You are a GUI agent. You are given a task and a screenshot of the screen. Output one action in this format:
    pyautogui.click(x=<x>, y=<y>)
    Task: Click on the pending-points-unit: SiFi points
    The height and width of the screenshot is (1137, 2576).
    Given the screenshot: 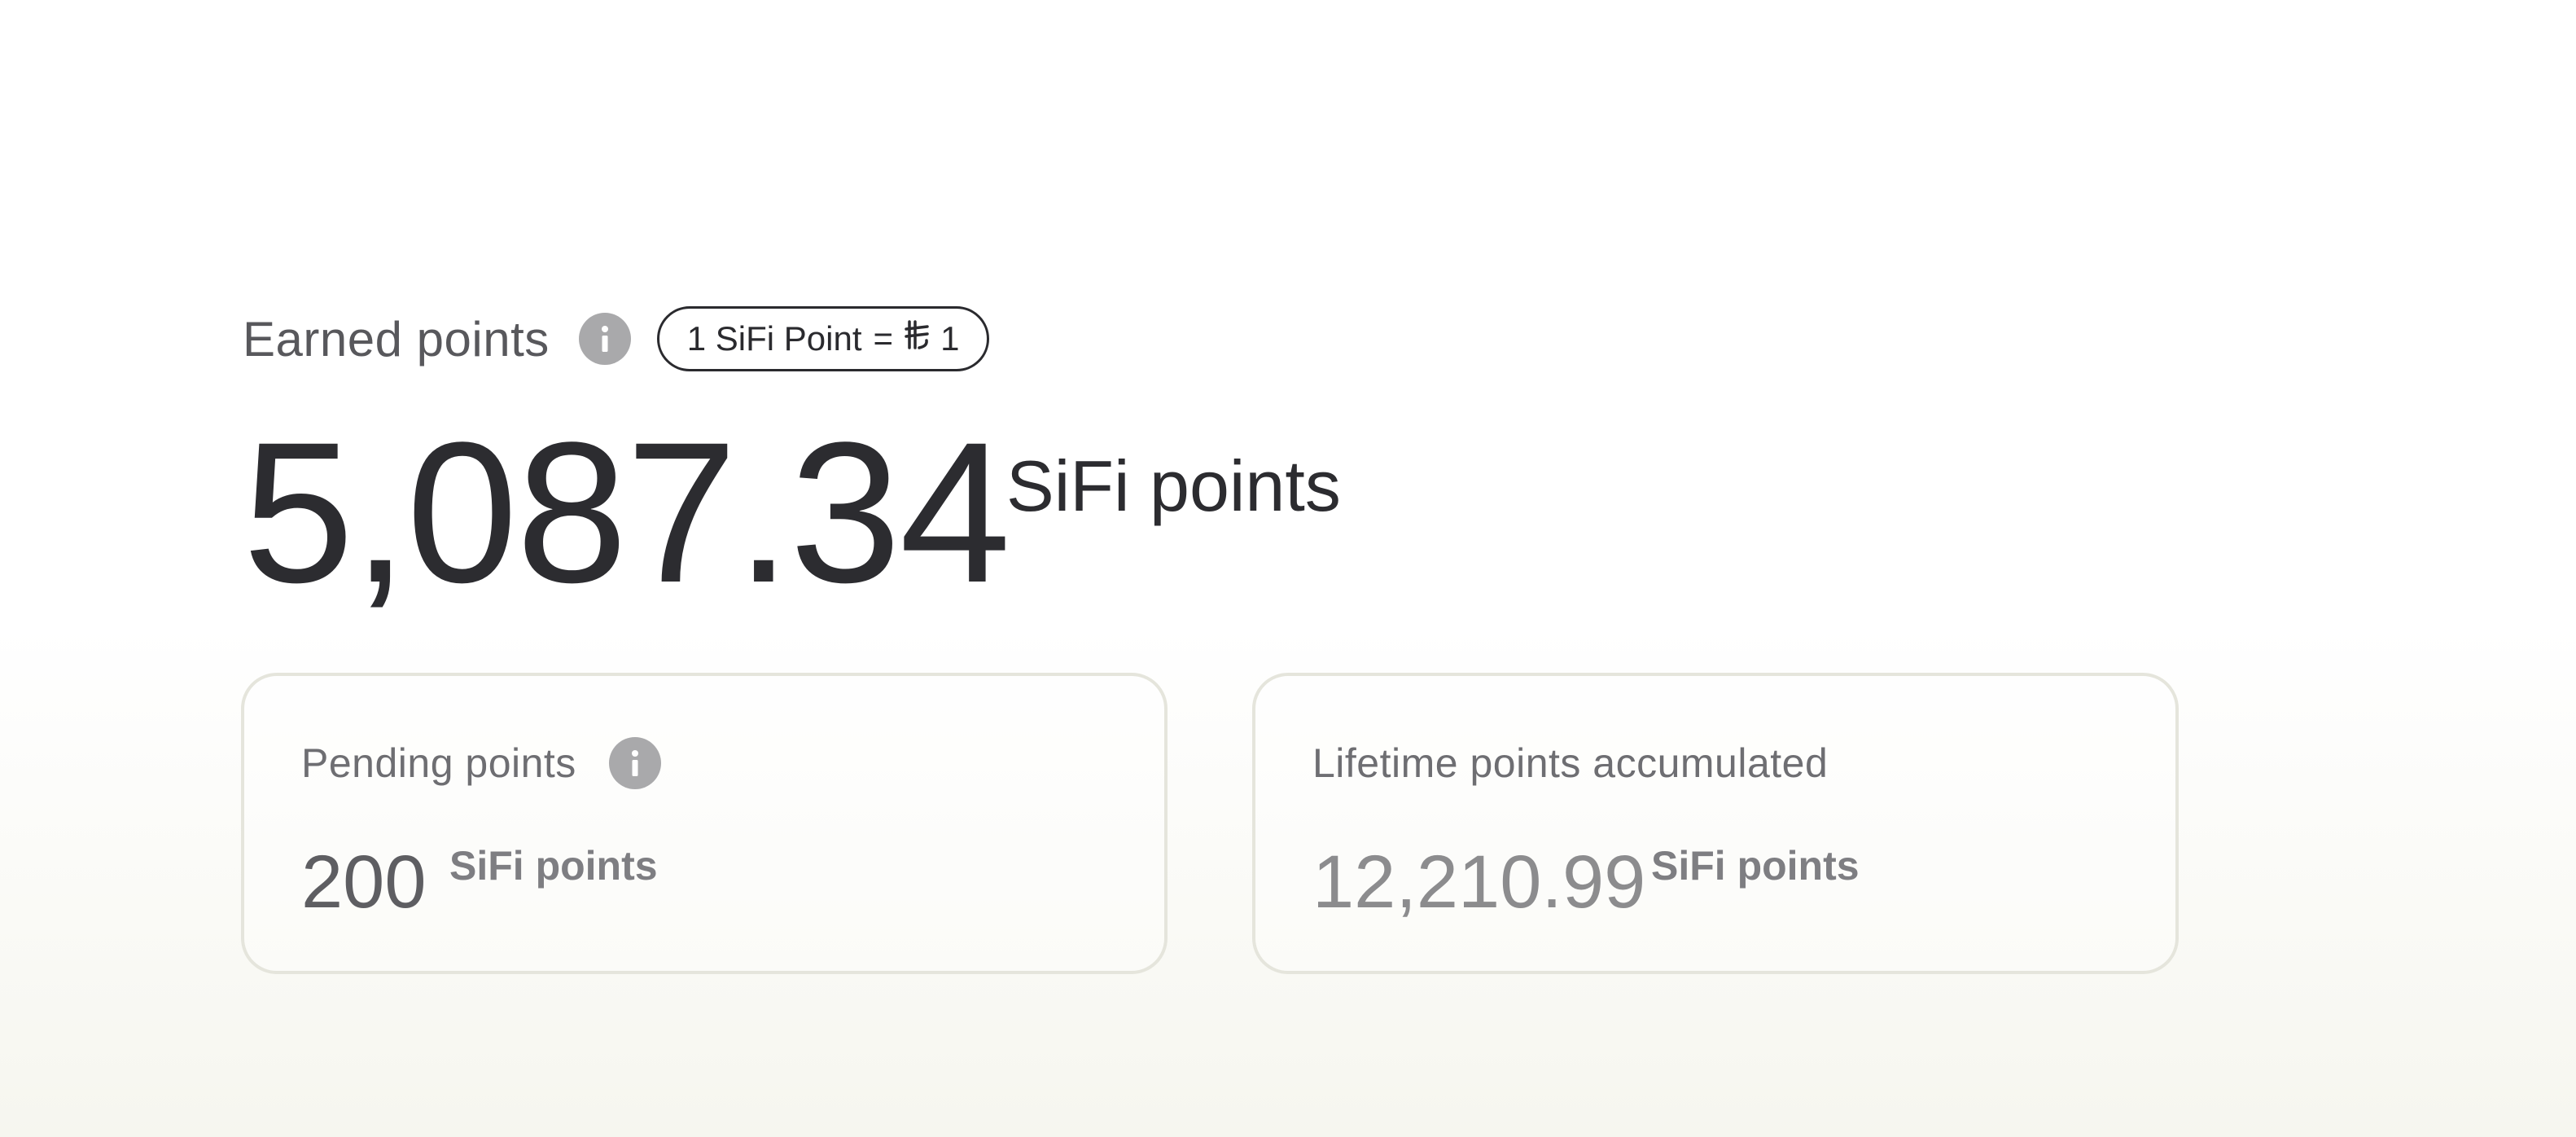 What is the action you would take?
    pyautogui.click(x=553, y=866)
    